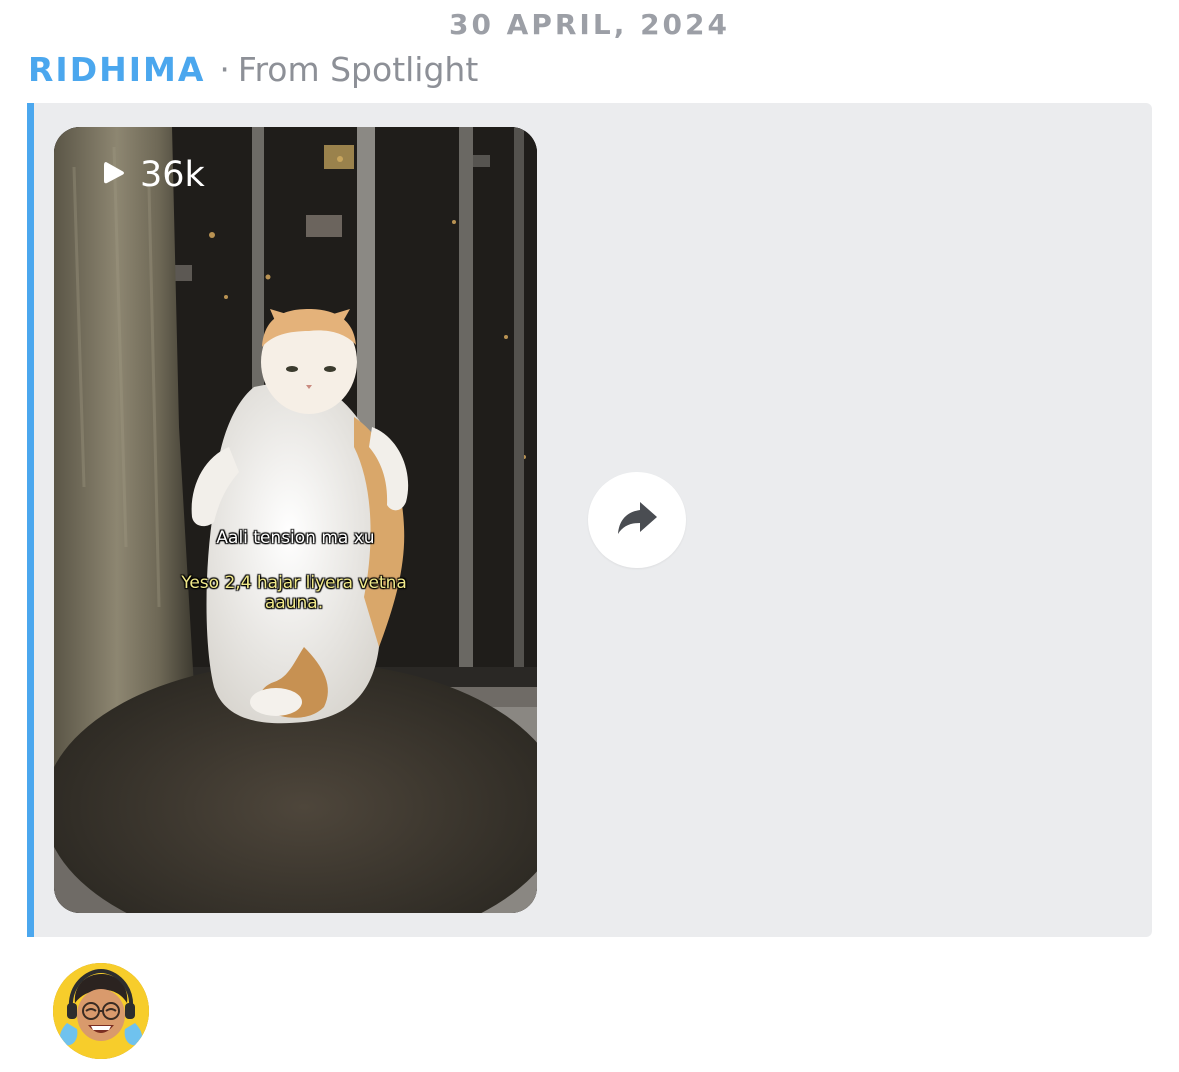 This screenshot has width=1179, height=1072. What do you see at coordinates (358, 69) in the screenshot?
I see `message-origin-label: From Spotlight` at bounding box center [358, 69].